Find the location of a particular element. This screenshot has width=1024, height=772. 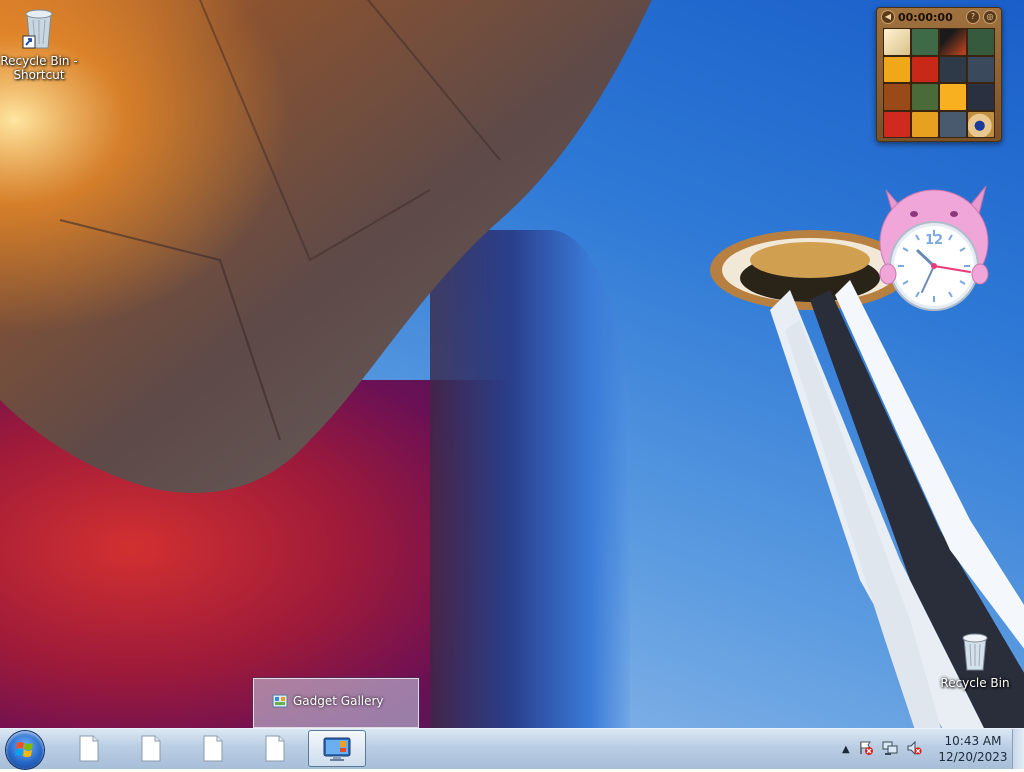

recycle-bin-shortcut-icon is located at coordinates (39, 29).